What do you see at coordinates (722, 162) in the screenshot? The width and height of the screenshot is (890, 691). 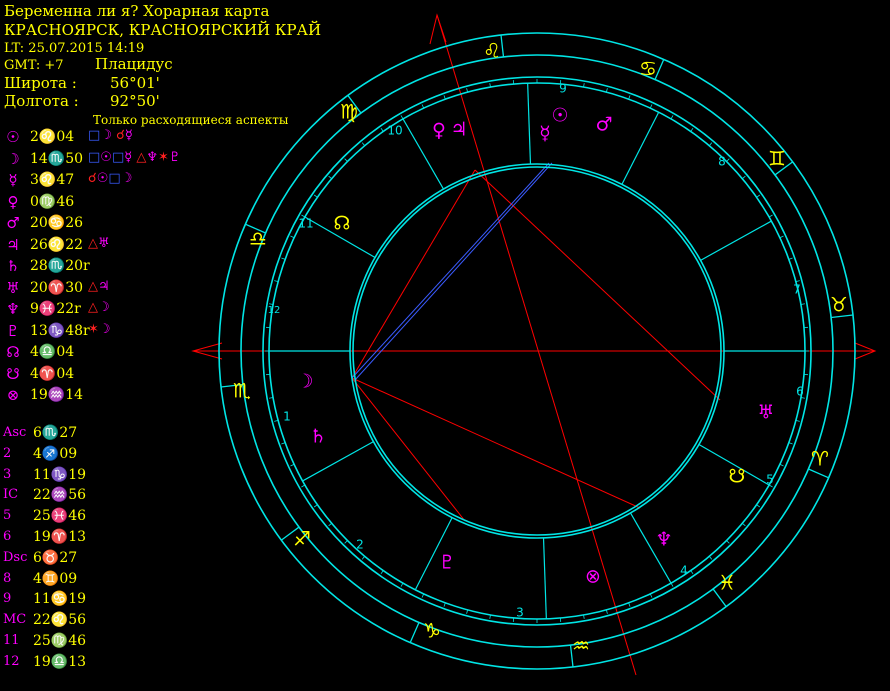 I see `house-number: 8` at bounding box center [722, 162].